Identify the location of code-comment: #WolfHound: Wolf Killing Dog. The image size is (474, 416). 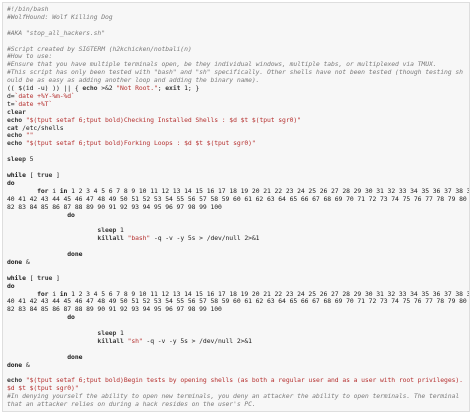
(60, 16).